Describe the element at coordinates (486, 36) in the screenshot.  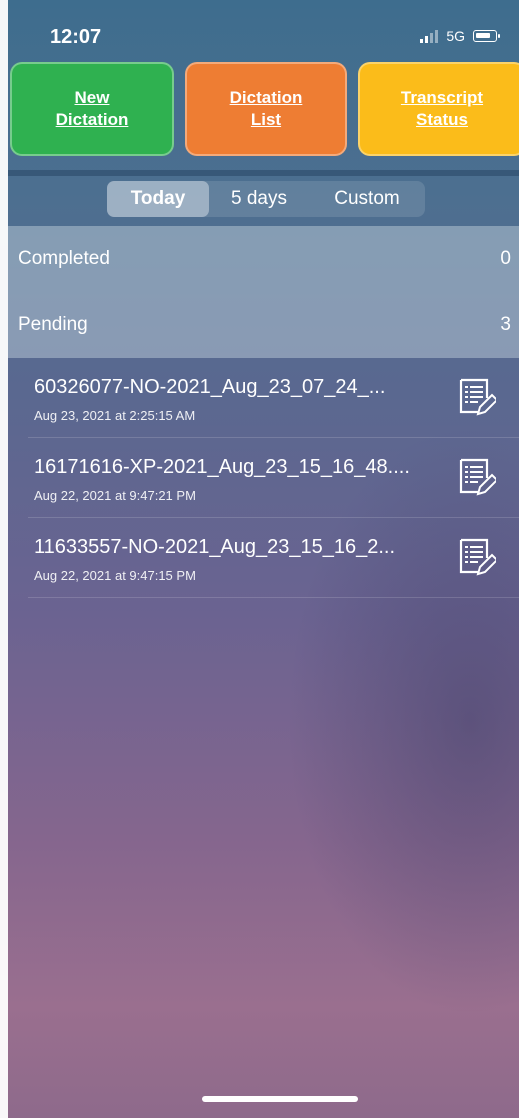
I see `battery-icon` at that location.